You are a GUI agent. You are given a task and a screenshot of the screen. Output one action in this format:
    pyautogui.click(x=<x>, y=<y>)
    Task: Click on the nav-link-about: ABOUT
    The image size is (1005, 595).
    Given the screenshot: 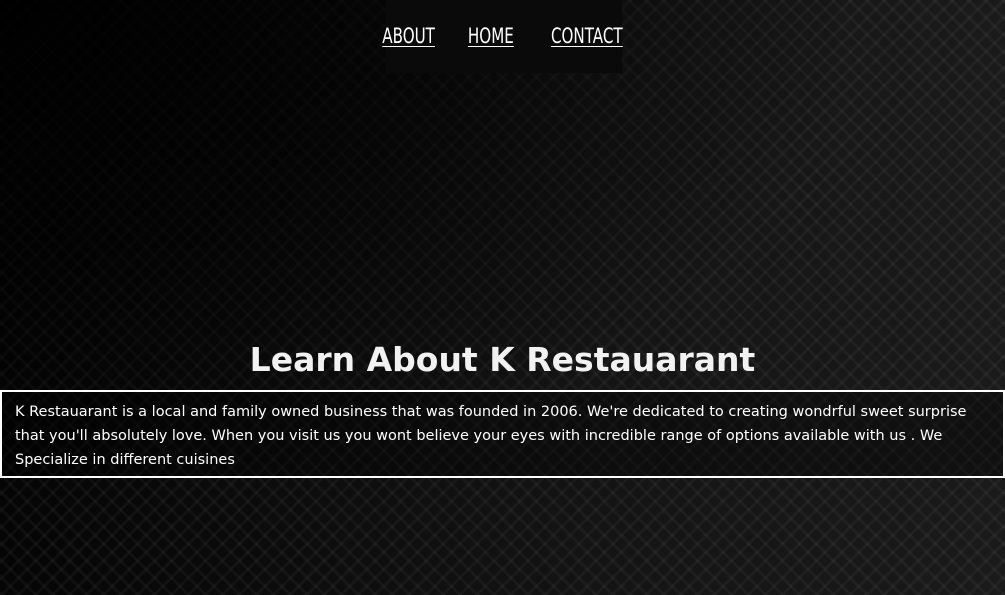 What is the action you would take?
    pyautogui.click(x=408, y=36)
    